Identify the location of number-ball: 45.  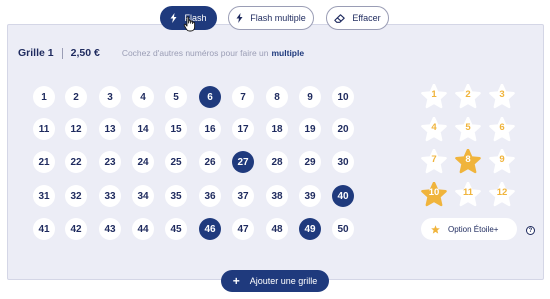
(176, 229).